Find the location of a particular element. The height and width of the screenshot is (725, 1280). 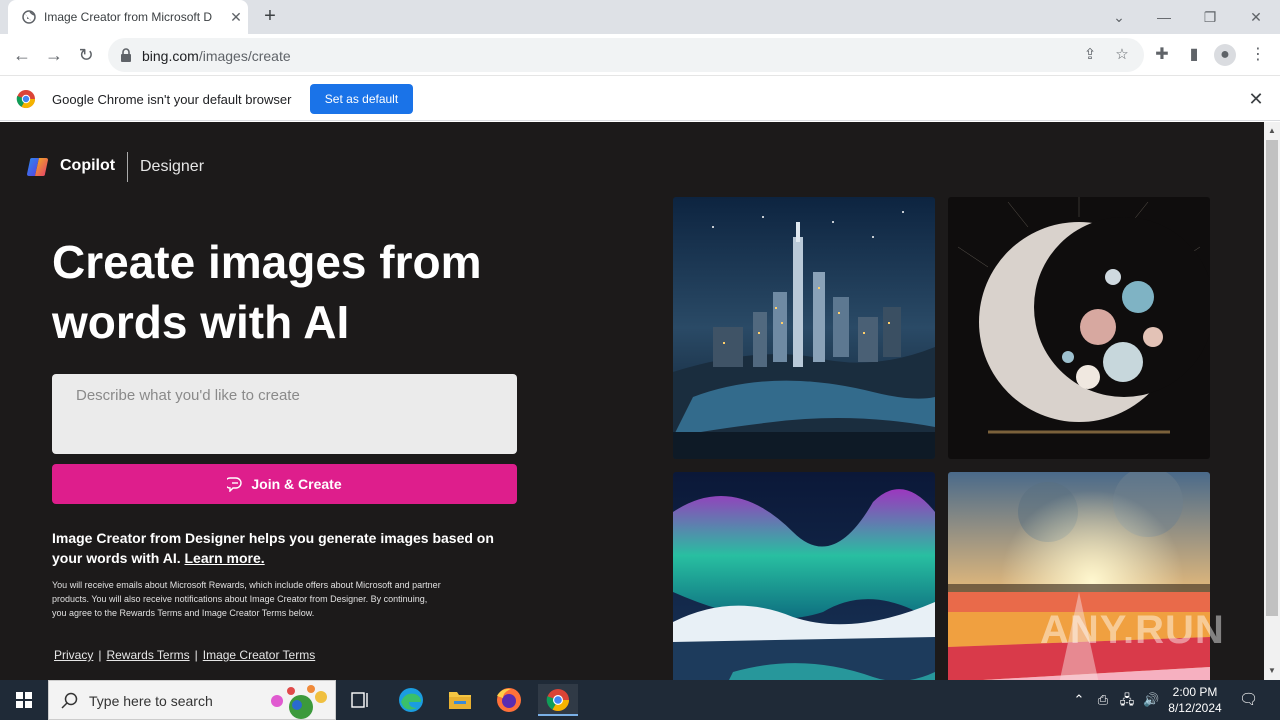

chrome-logo-icon is located at coordinates (25, 99).